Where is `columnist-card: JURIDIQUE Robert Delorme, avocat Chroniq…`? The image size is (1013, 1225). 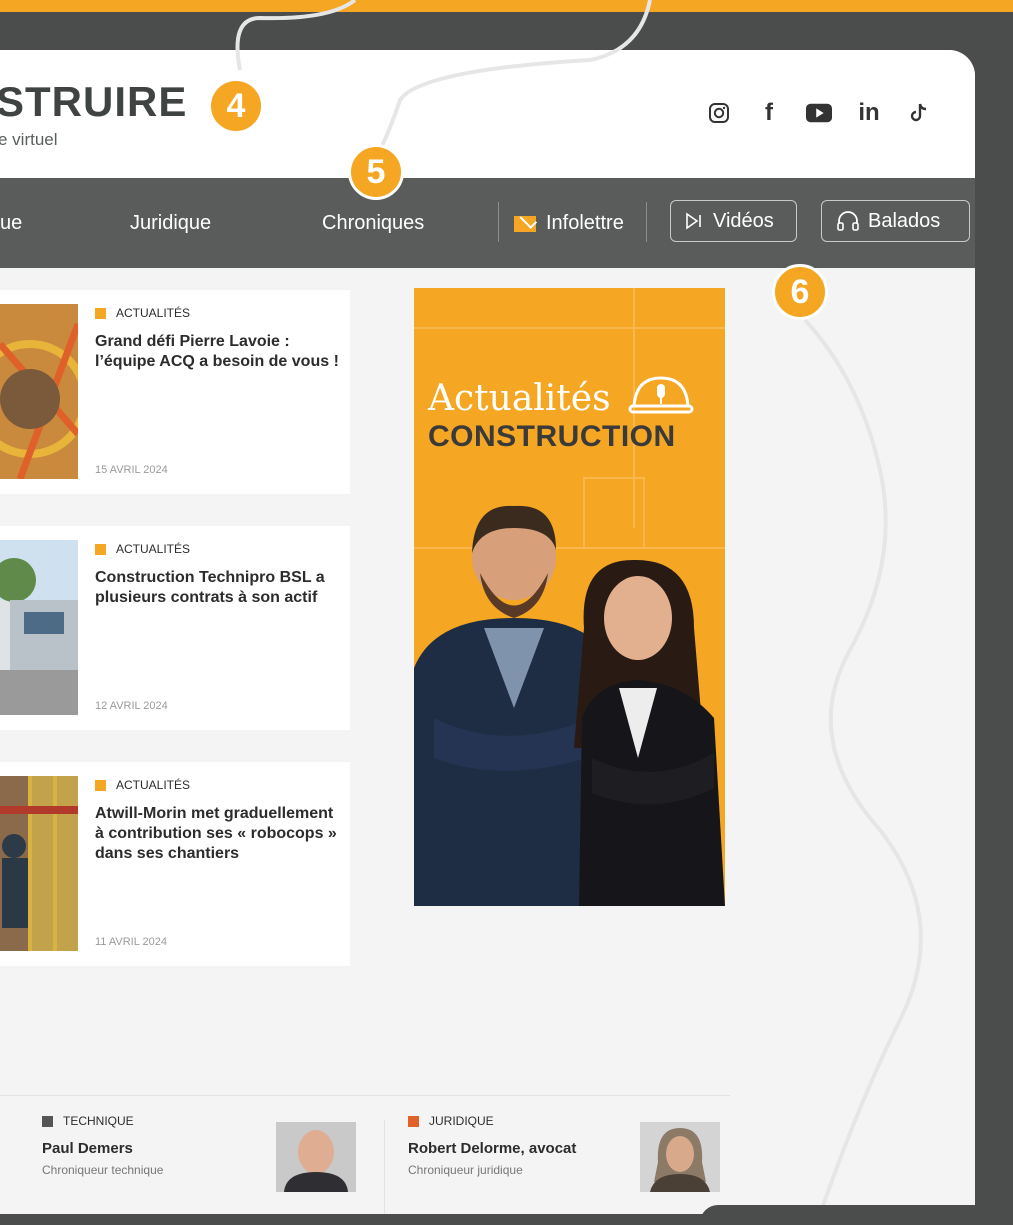
columnist-card: JURIDIQUE Robert Delorme, avocat Chroniq… is located at coordinates (492, 1145).